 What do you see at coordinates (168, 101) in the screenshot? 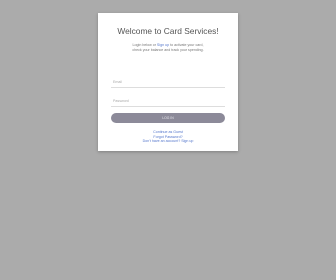
I see `password-field` at bounding box center [168, 101].